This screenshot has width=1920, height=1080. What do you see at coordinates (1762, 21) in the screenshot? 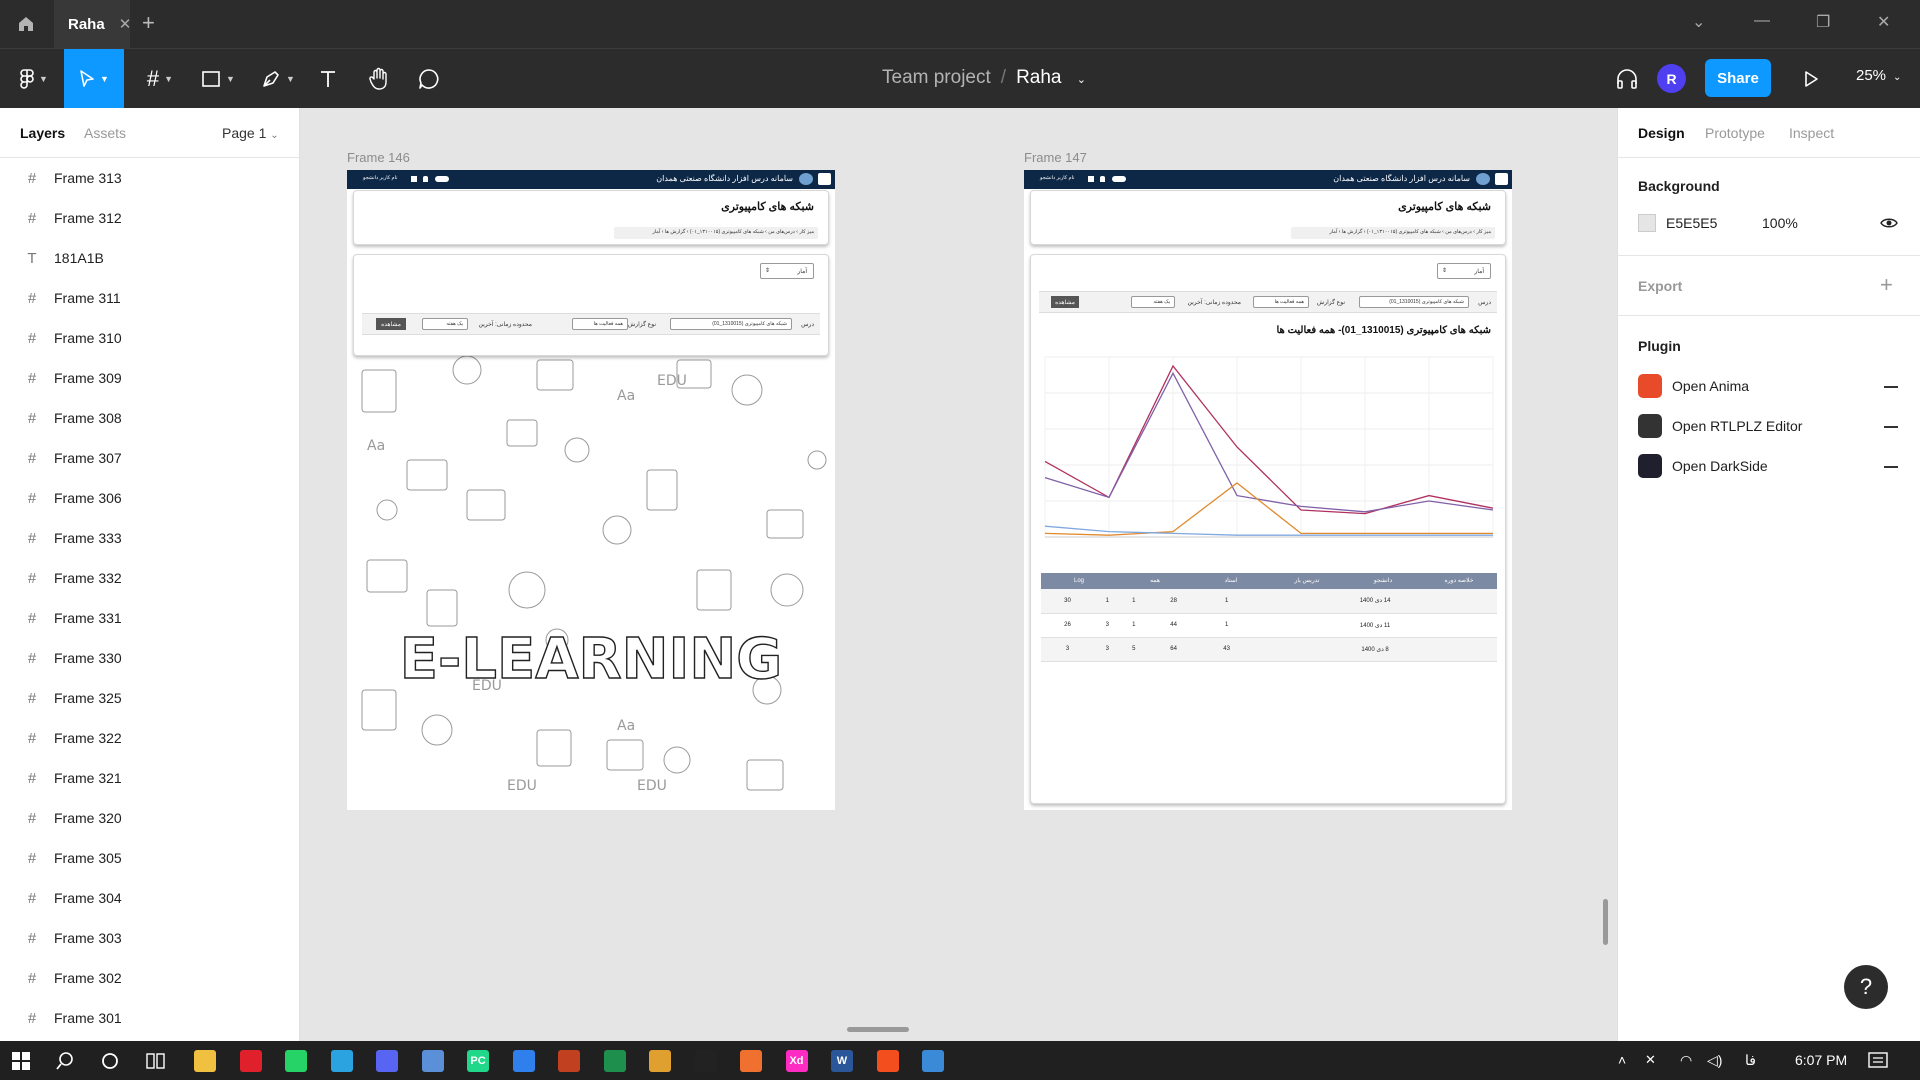
I see `minimize-icon: —` at bounding box center [1762, 21].